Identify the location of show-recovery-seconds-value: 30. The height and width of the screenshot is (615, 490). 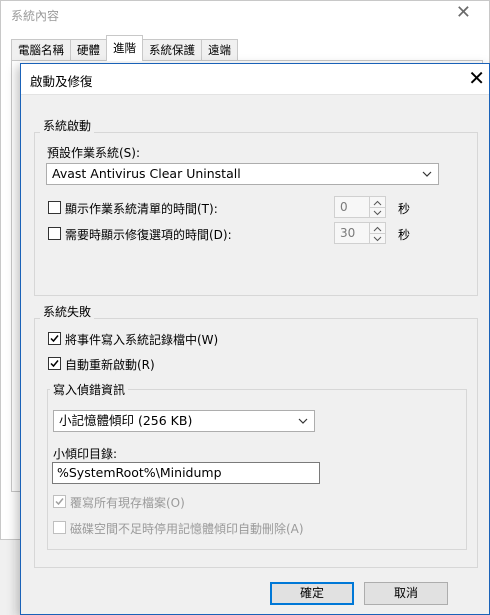
(348, 233).